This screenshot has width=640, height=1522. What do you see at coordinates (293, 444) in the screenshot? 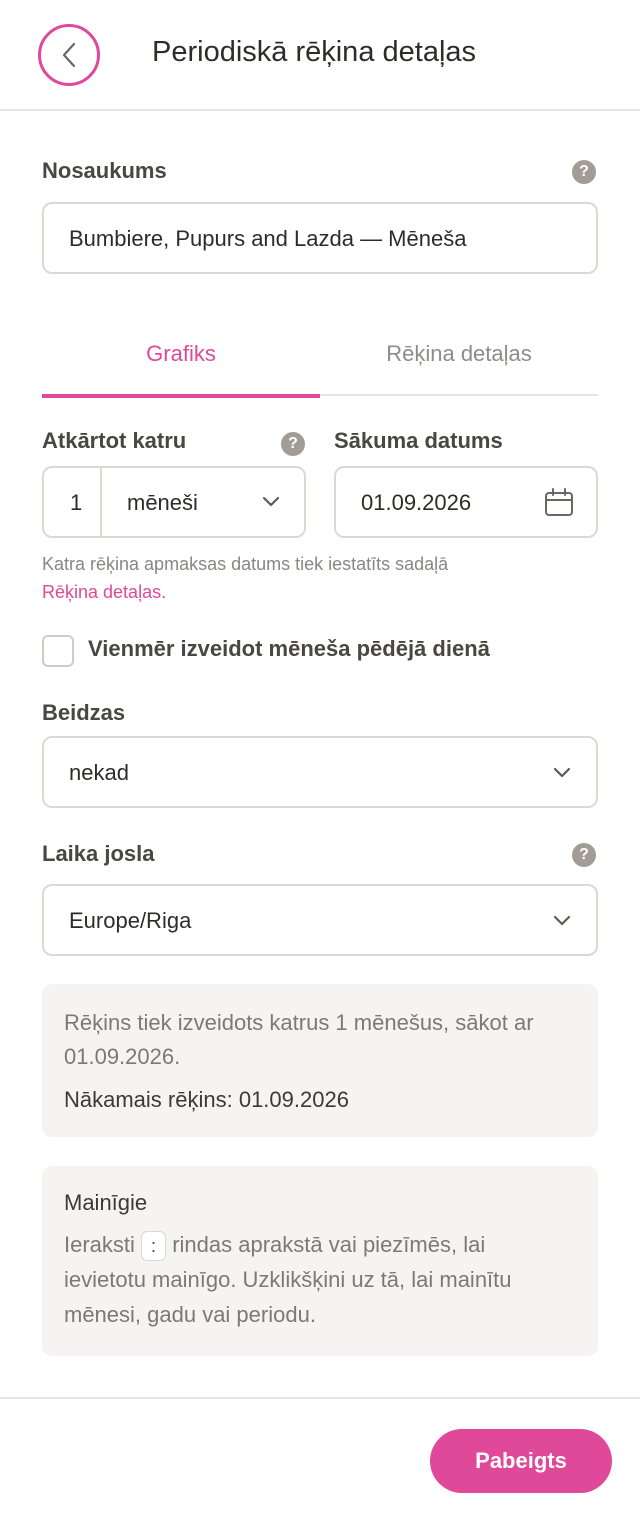
I see `repeat-help-icon: ?` at bounding box center [293, 444].